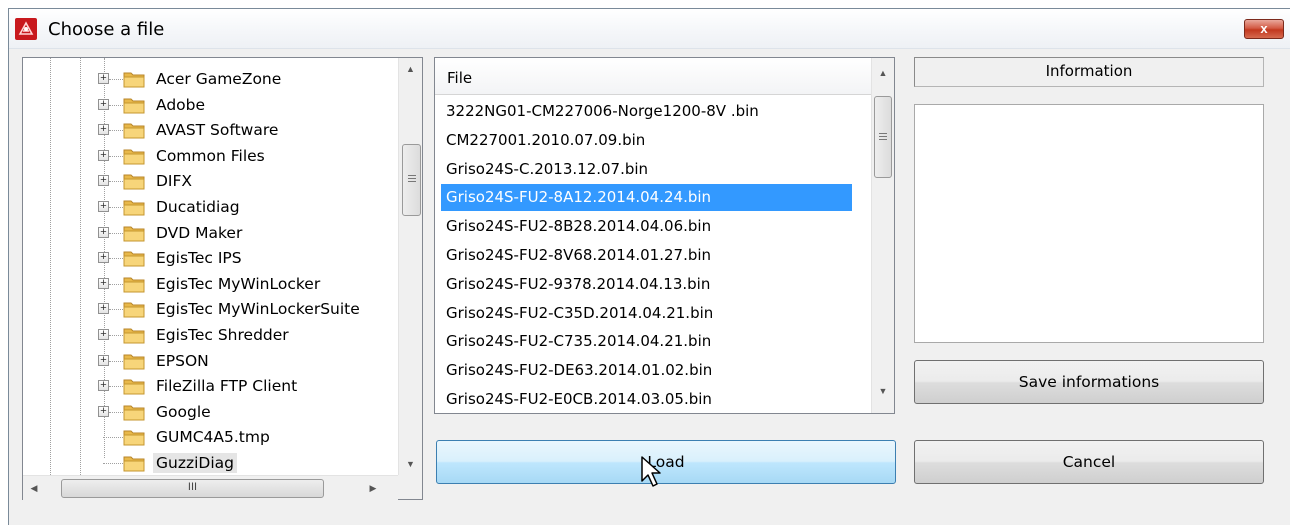 This screenshot has width=1290, height=525. What do you see at coordinates (210, 362) in the screenshot?
I see `tree-item: + EPSON` at bounding box center [210, 362].